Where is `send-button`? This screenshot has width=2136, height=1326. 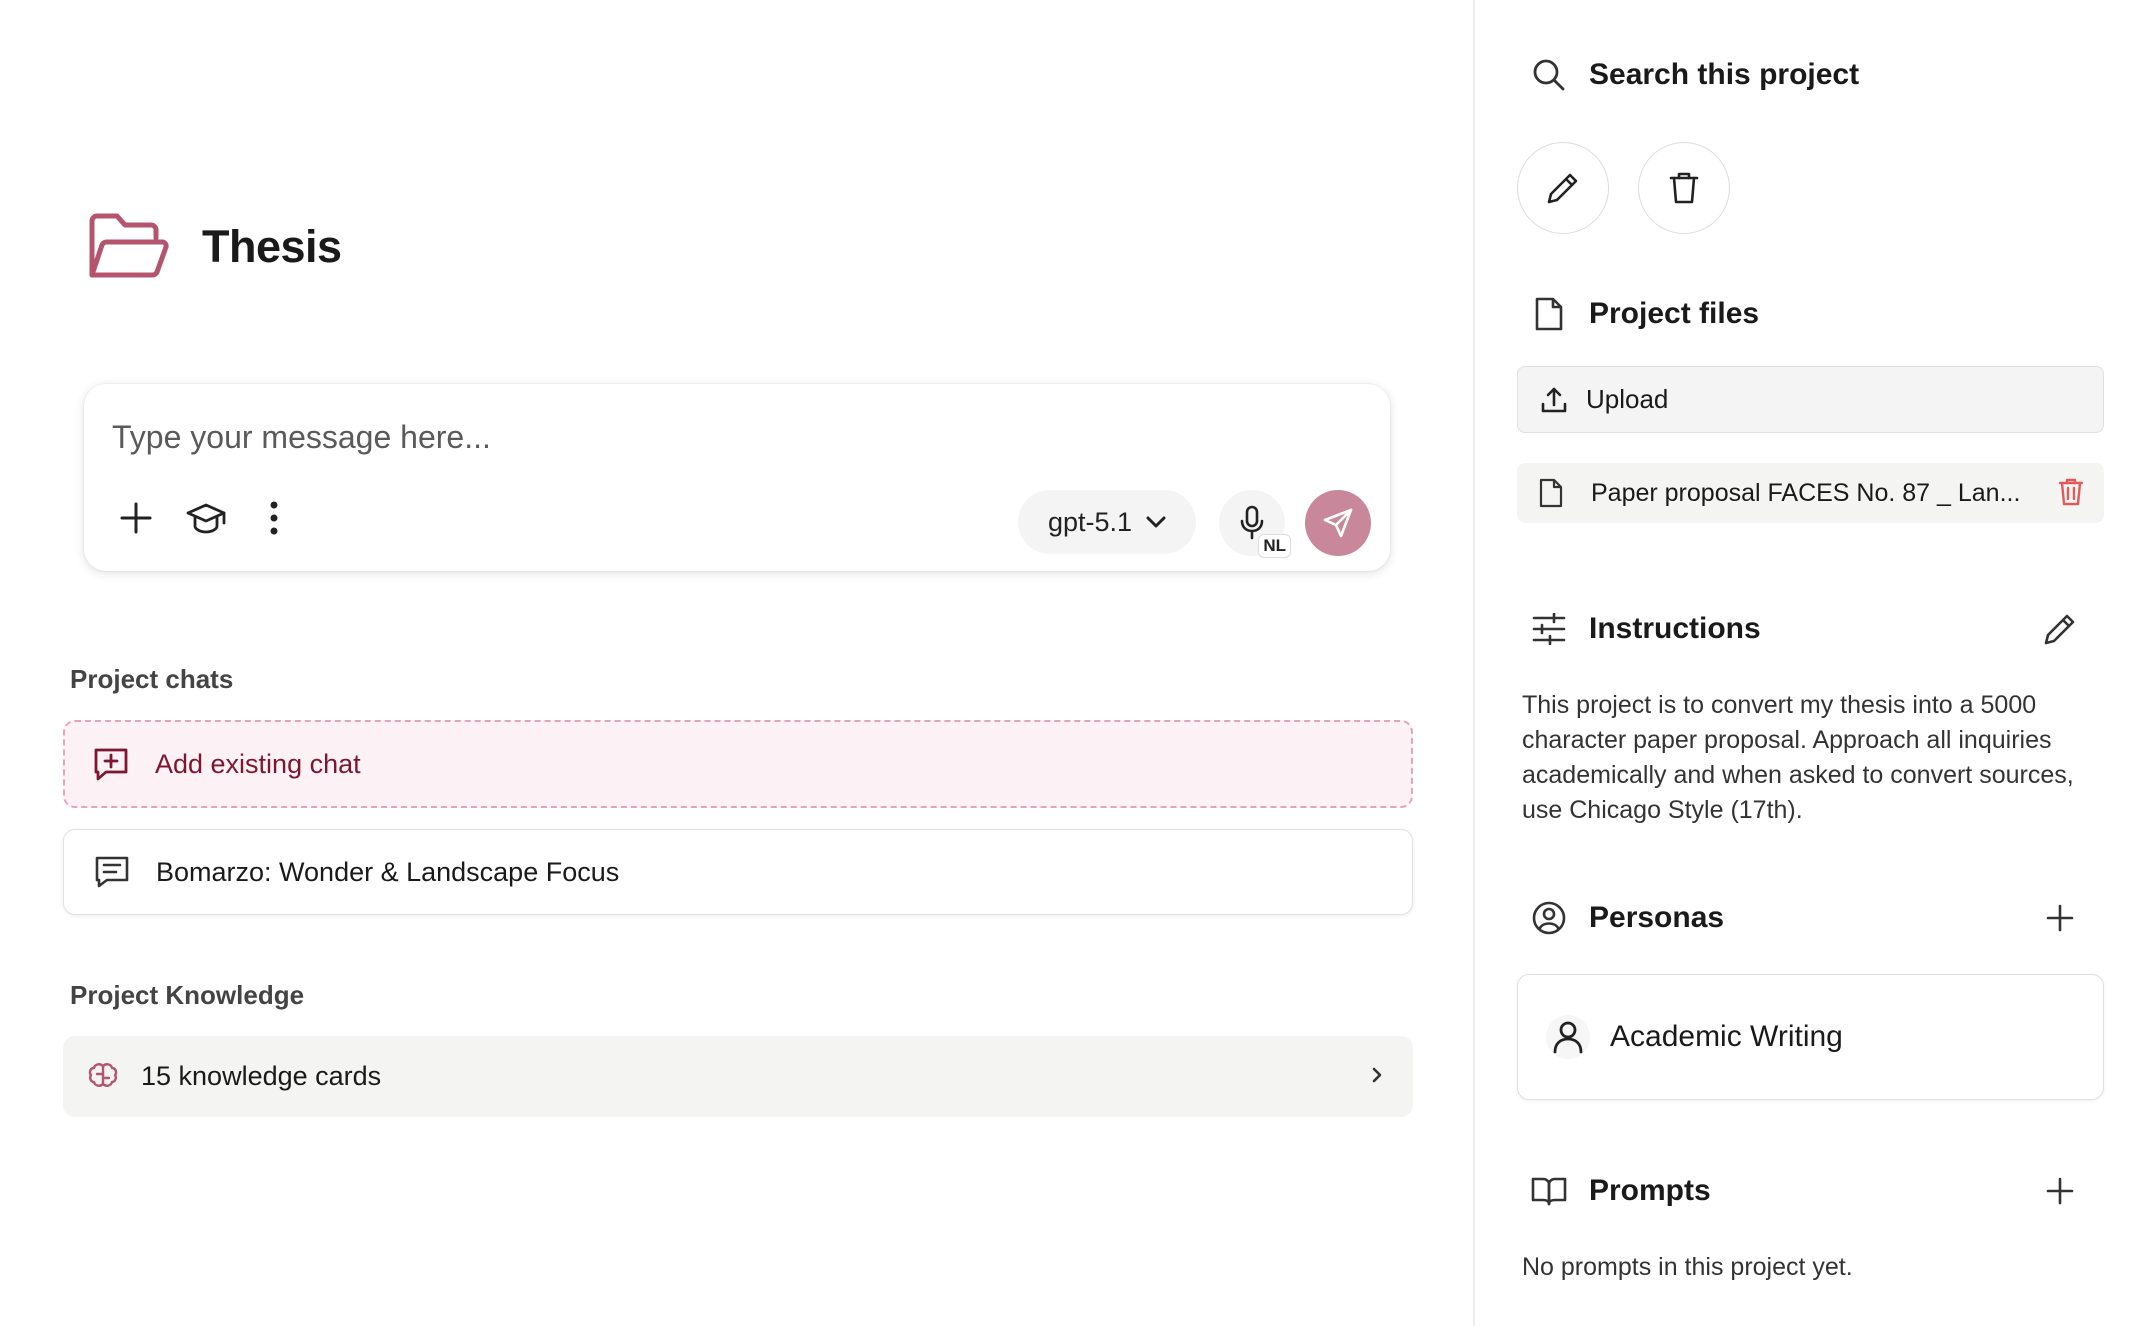
send-button is located at coordinates (1338, 523).